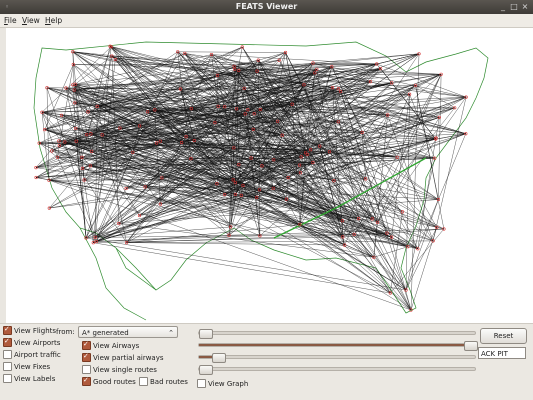 The image size is (533, 400). Describe the element at coordinates (201, 383) in the screenshot. I see `view-graph-check` at that location.